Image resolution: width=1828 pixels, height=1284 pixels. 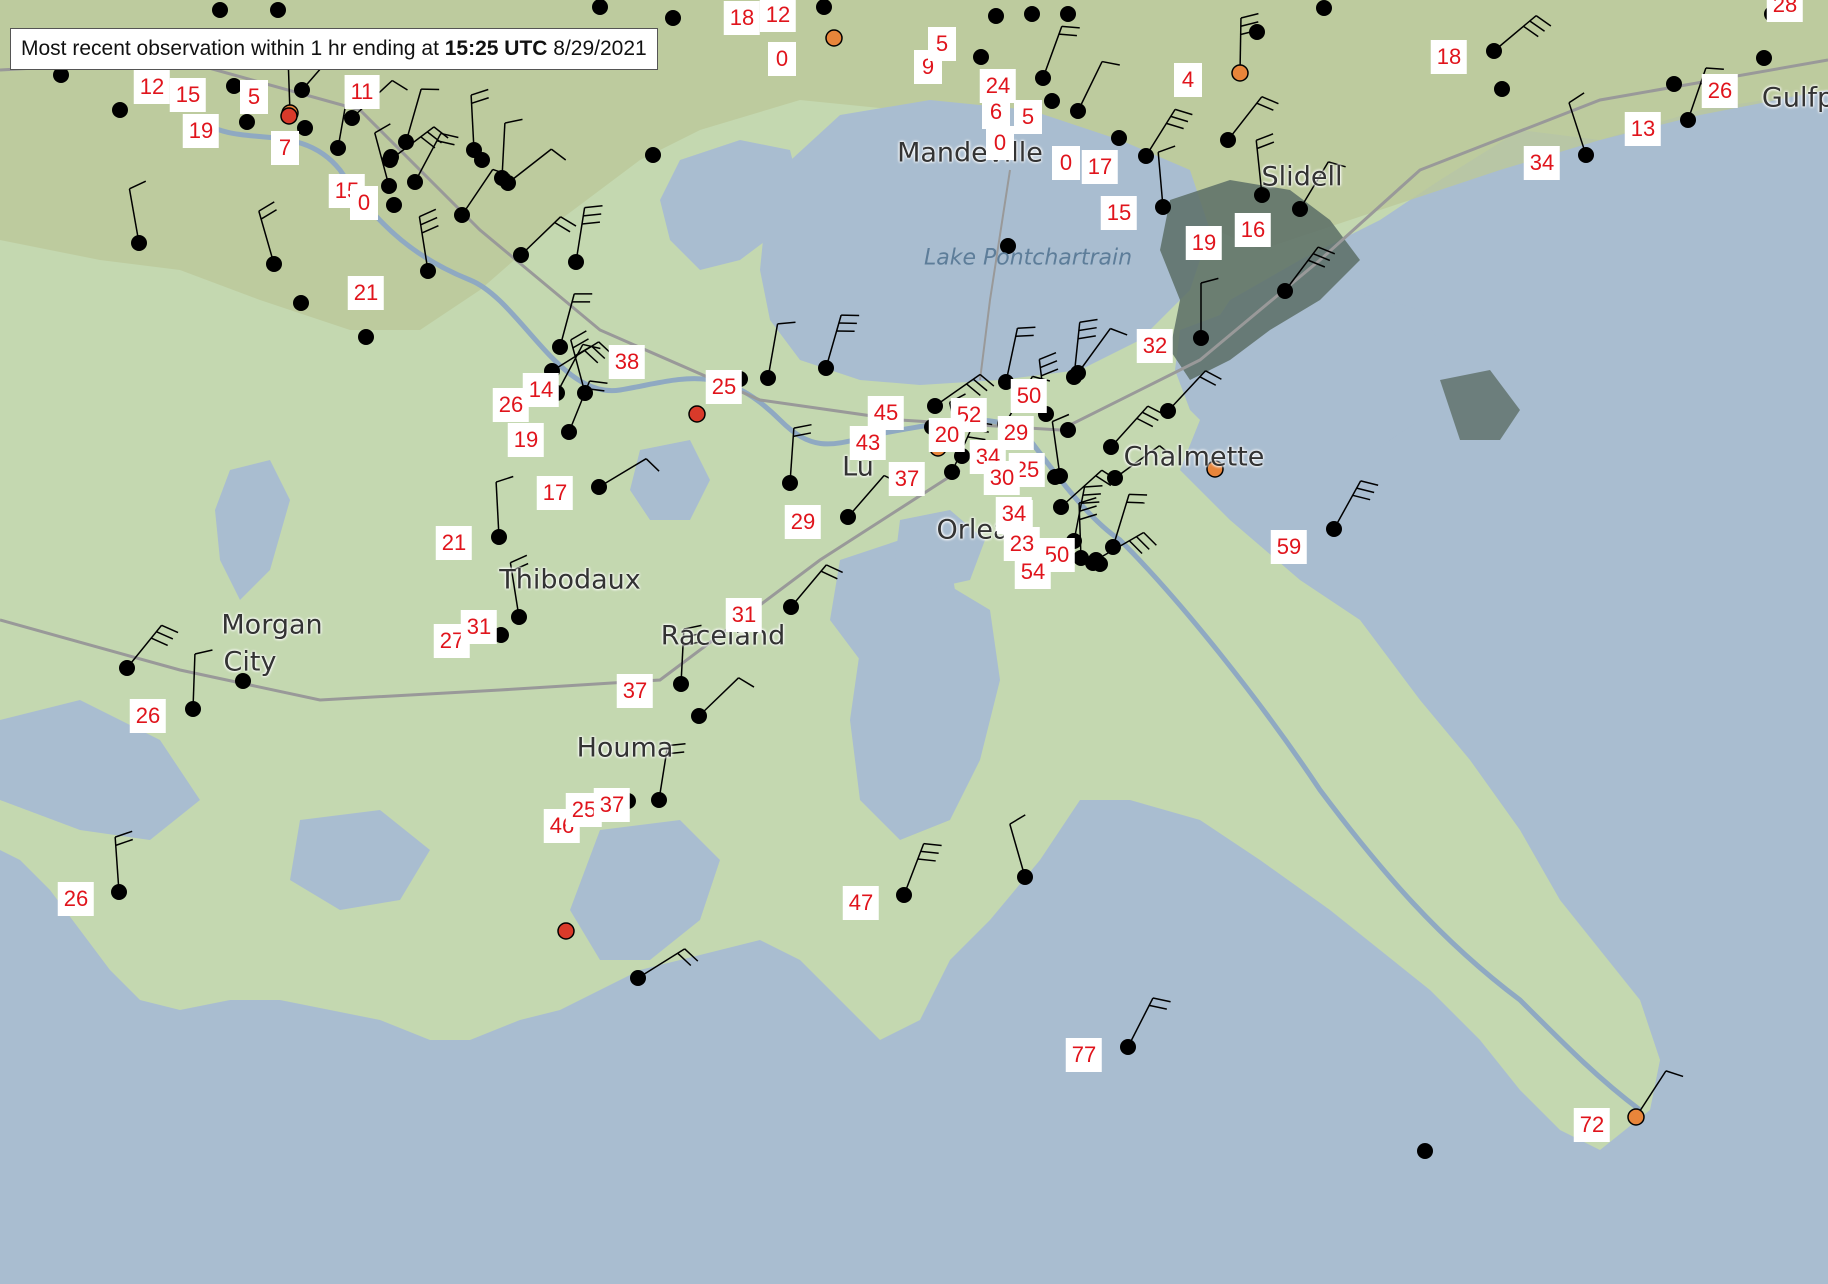 I want to click on place-label-slidell: Slidell, so click(x=1302, y=177).